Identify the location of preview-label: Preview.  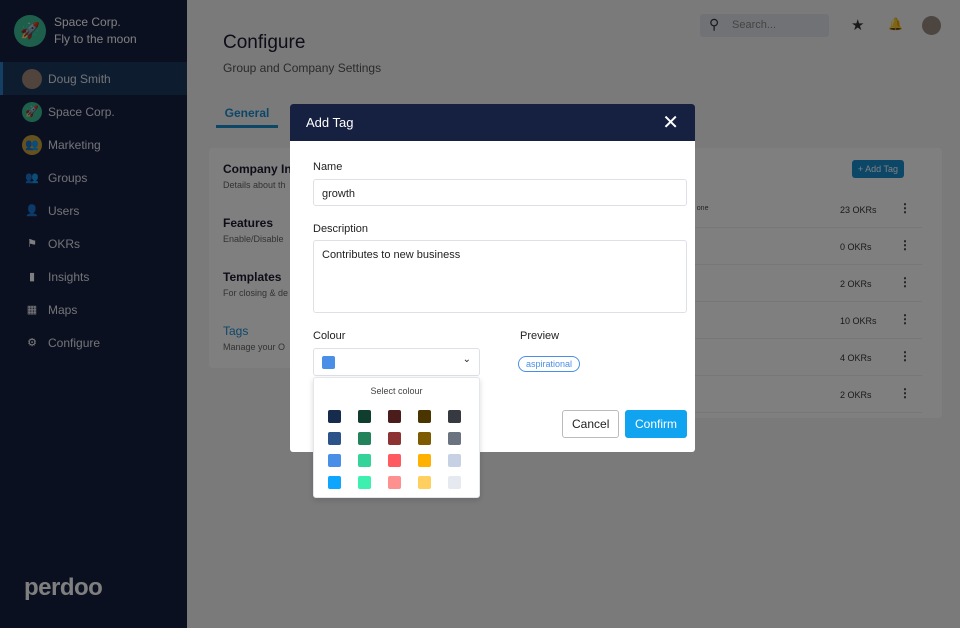
(540, 336).